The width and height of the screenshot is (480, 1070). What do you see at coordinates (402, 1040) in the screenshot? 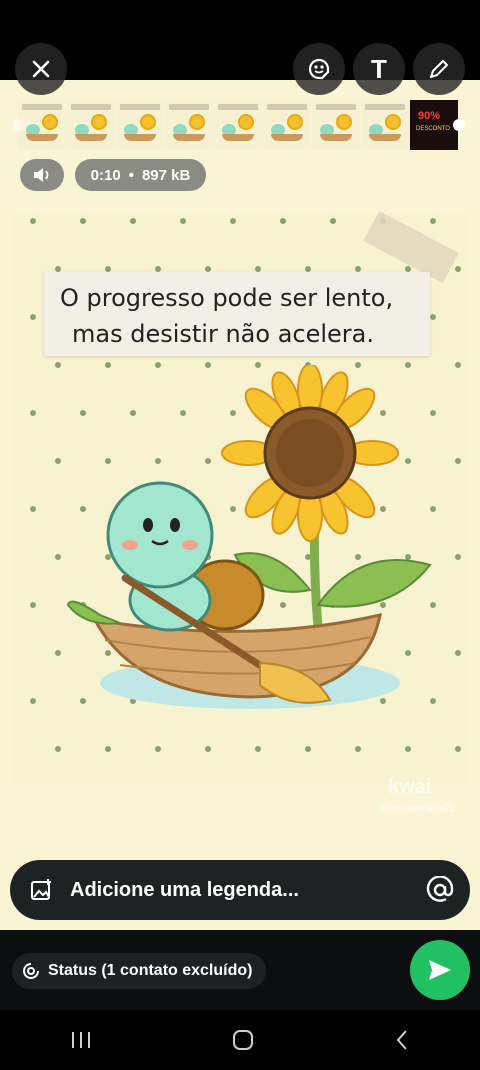
I see `back-icon` at bounding box center [402, 1040].